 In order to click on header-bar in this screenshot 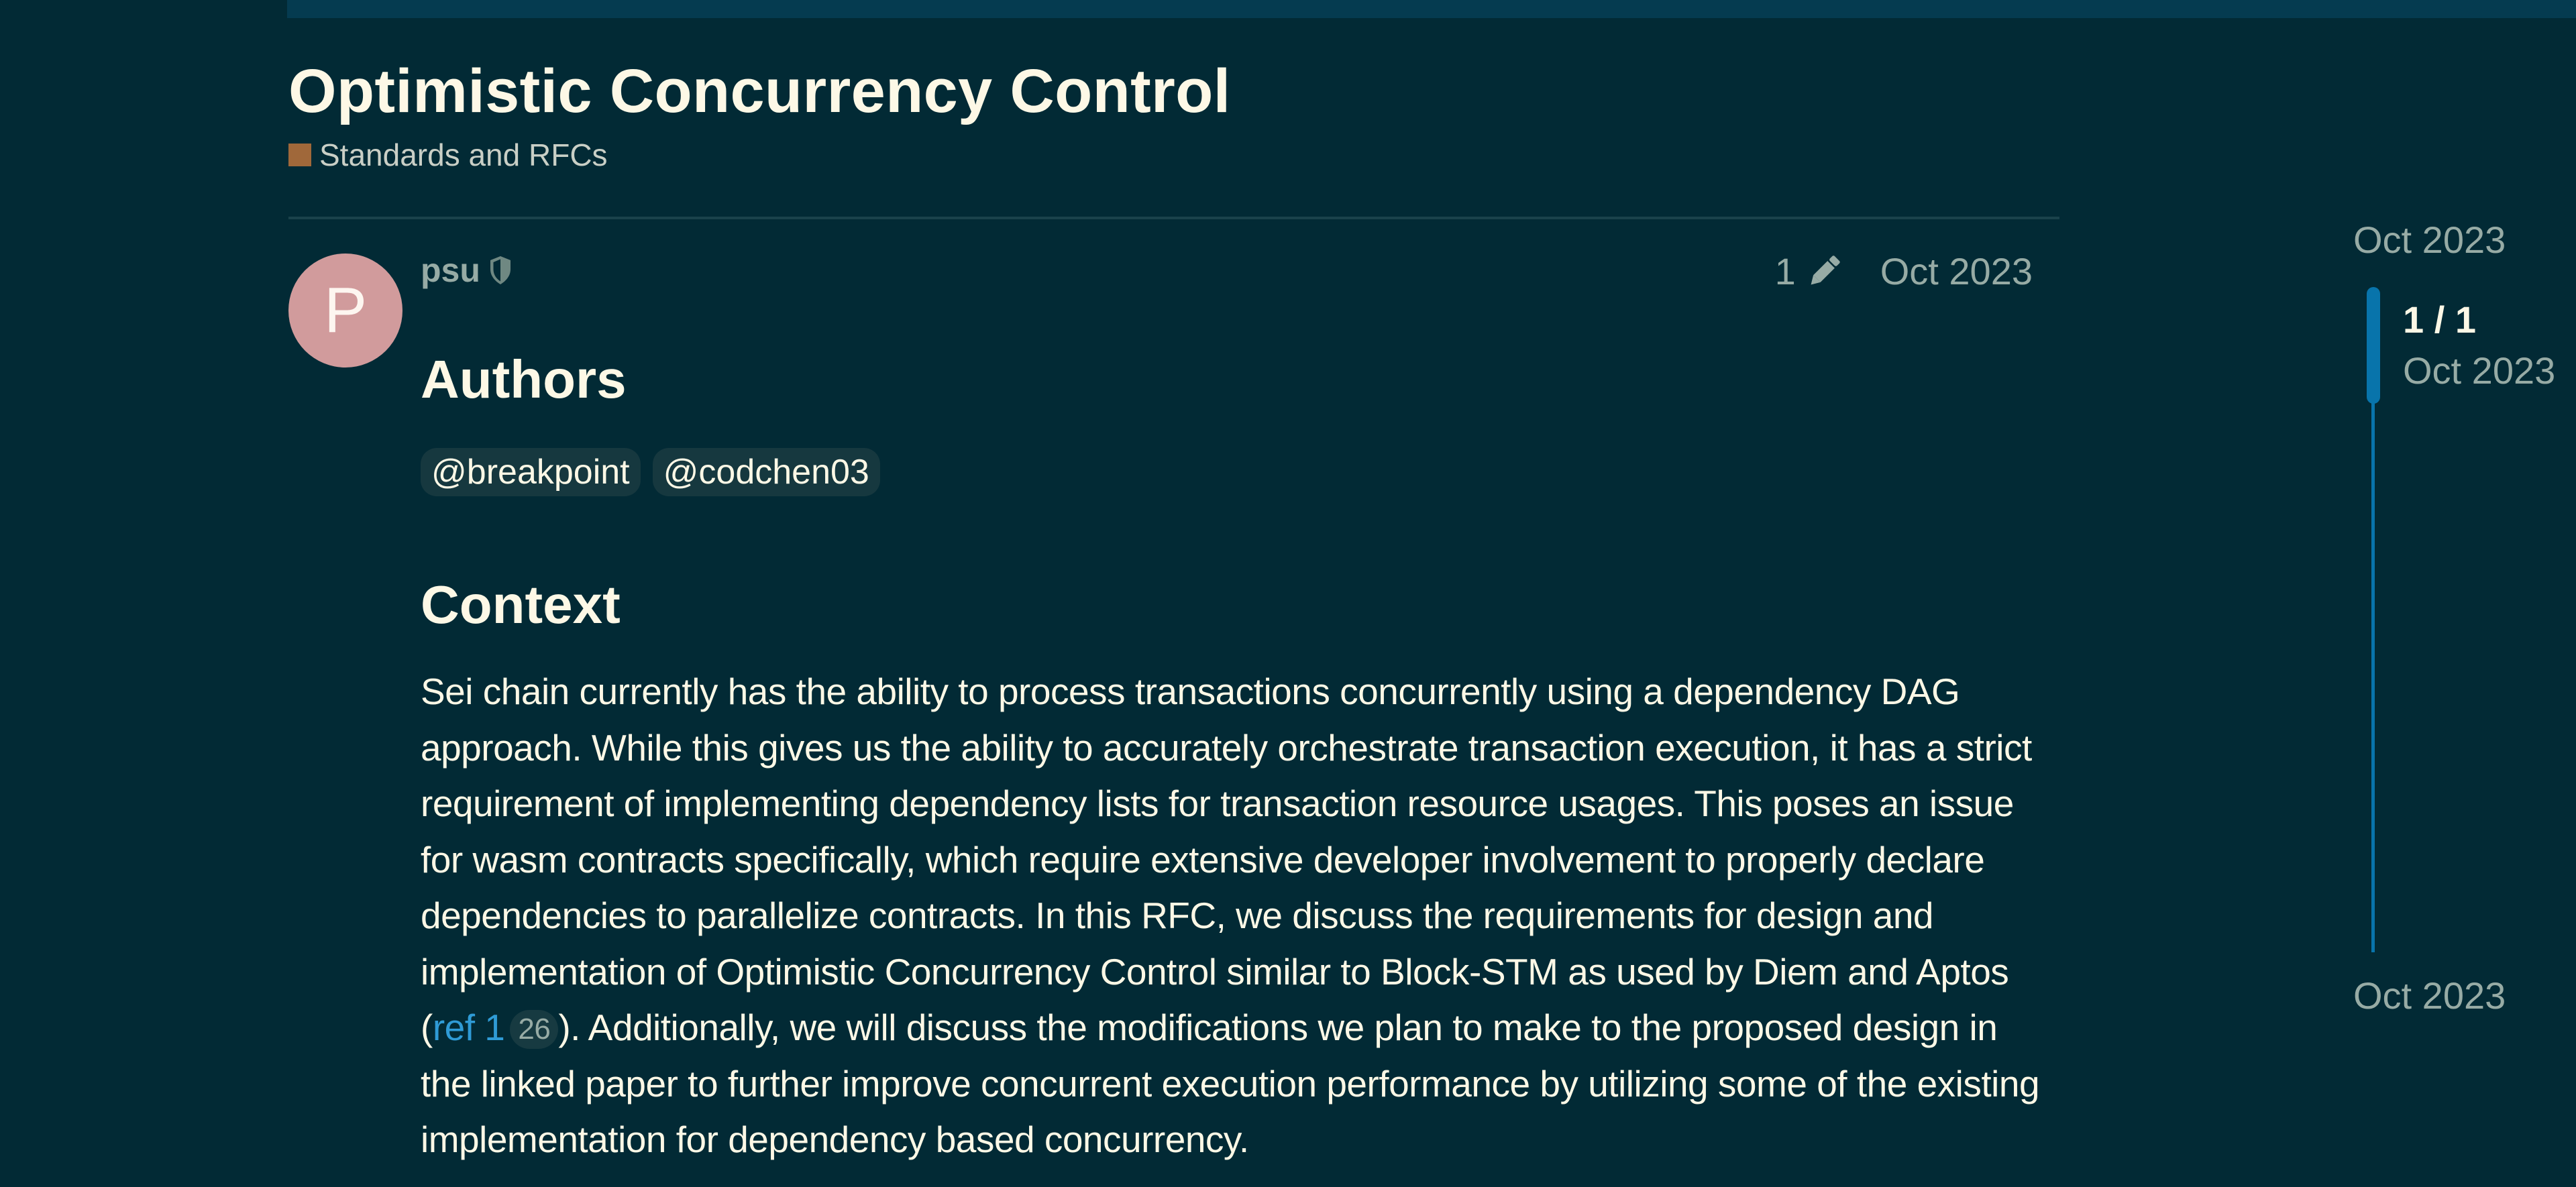, I will do `click(1431, 9)`.